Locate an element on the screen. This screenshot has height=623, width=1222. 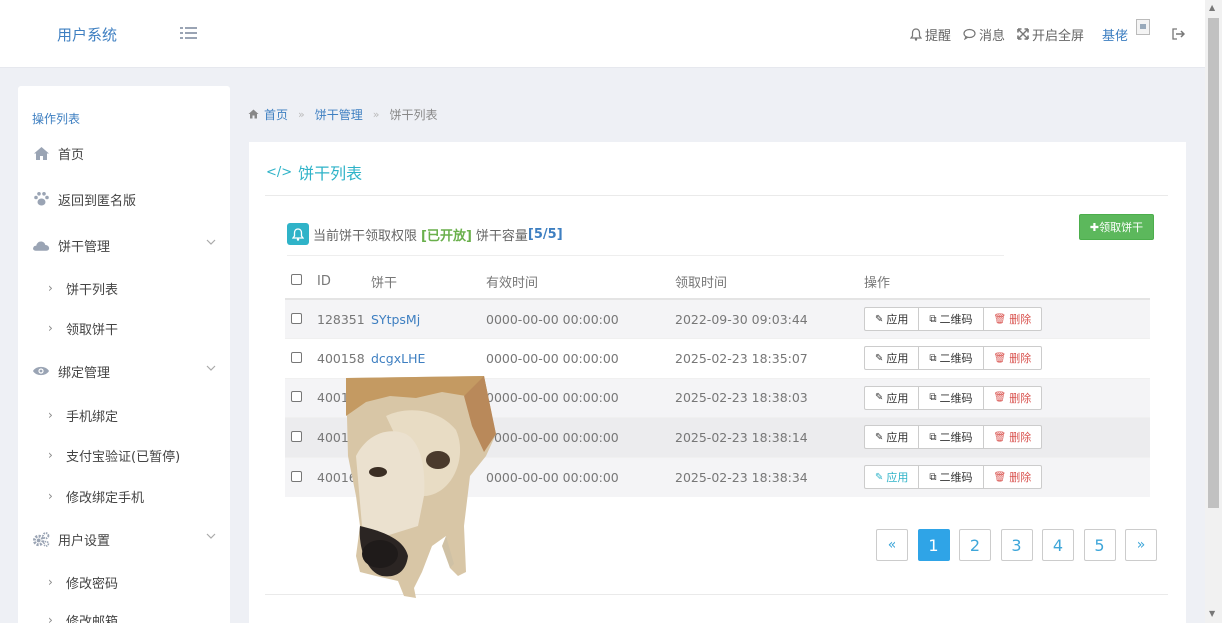
claim-cookie-button: ✚领取饼干 is located at coordinates (1116, 227).